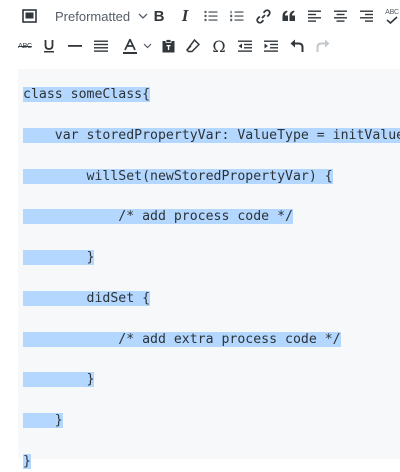 This screenshot has width=400, height=472. Describe the element at coordinates (392, 19) in the screenshot. I see `checkmark-icon` at that location.